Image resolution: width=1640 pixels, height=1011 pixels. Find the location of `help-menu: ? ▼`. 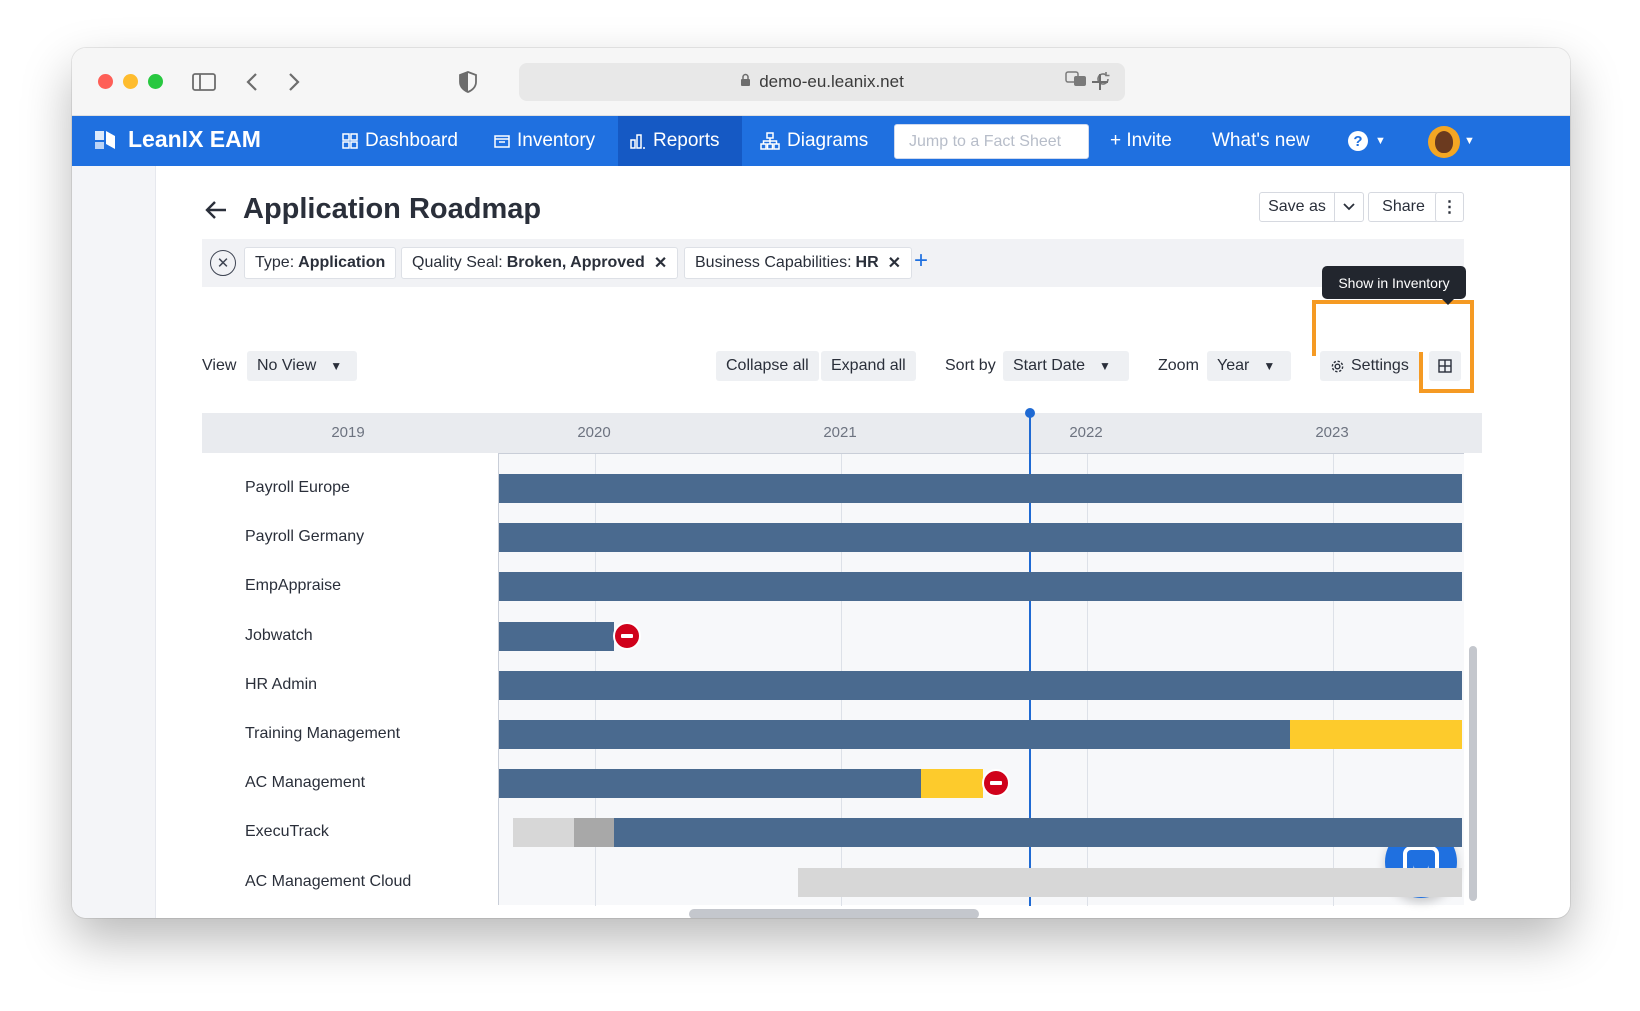

help-menu: ? ▼ is located at coordinates (1367, 141).